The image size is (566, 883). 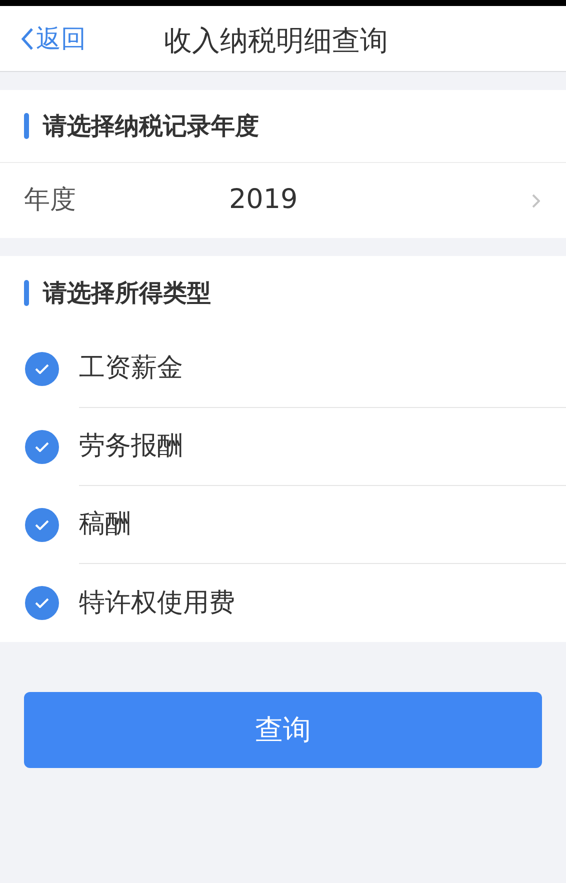 I want to click on query-button: 查询, so click(x=283, y=730).